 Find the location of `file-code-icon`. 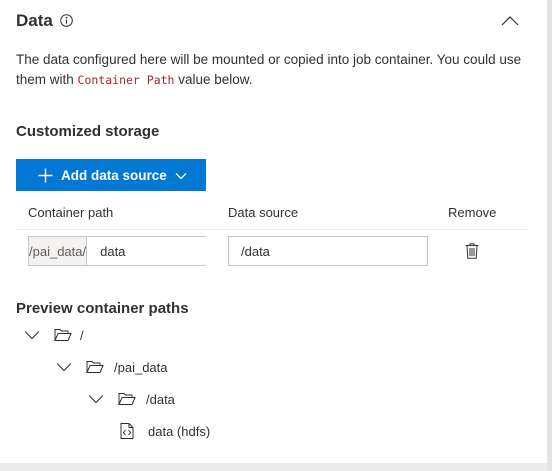

file-code-icon is located at coordinates (127, 431).